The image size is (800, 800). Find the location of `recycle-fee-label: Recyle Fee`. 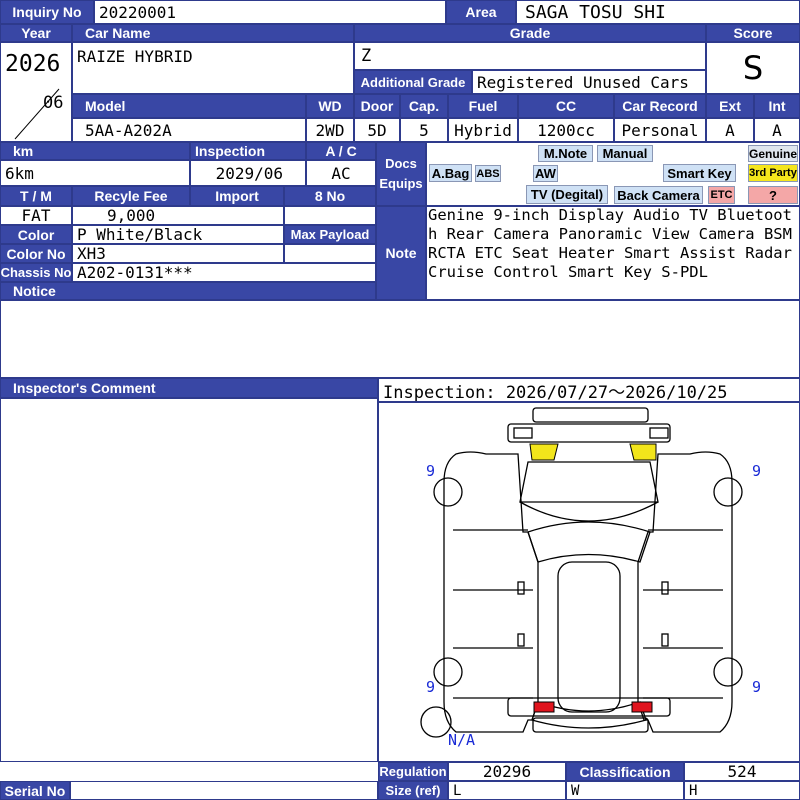

recycle-fee-label: Recyle Fee is located at coordinates (131, 196).